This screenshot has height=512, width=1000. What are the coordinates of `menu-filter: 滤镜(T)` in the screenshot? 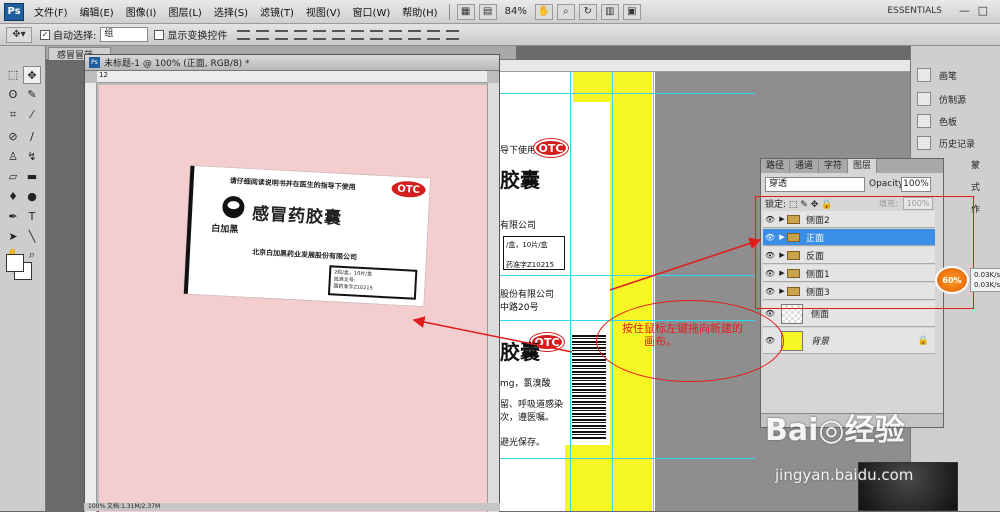 It's located at (277, 11).